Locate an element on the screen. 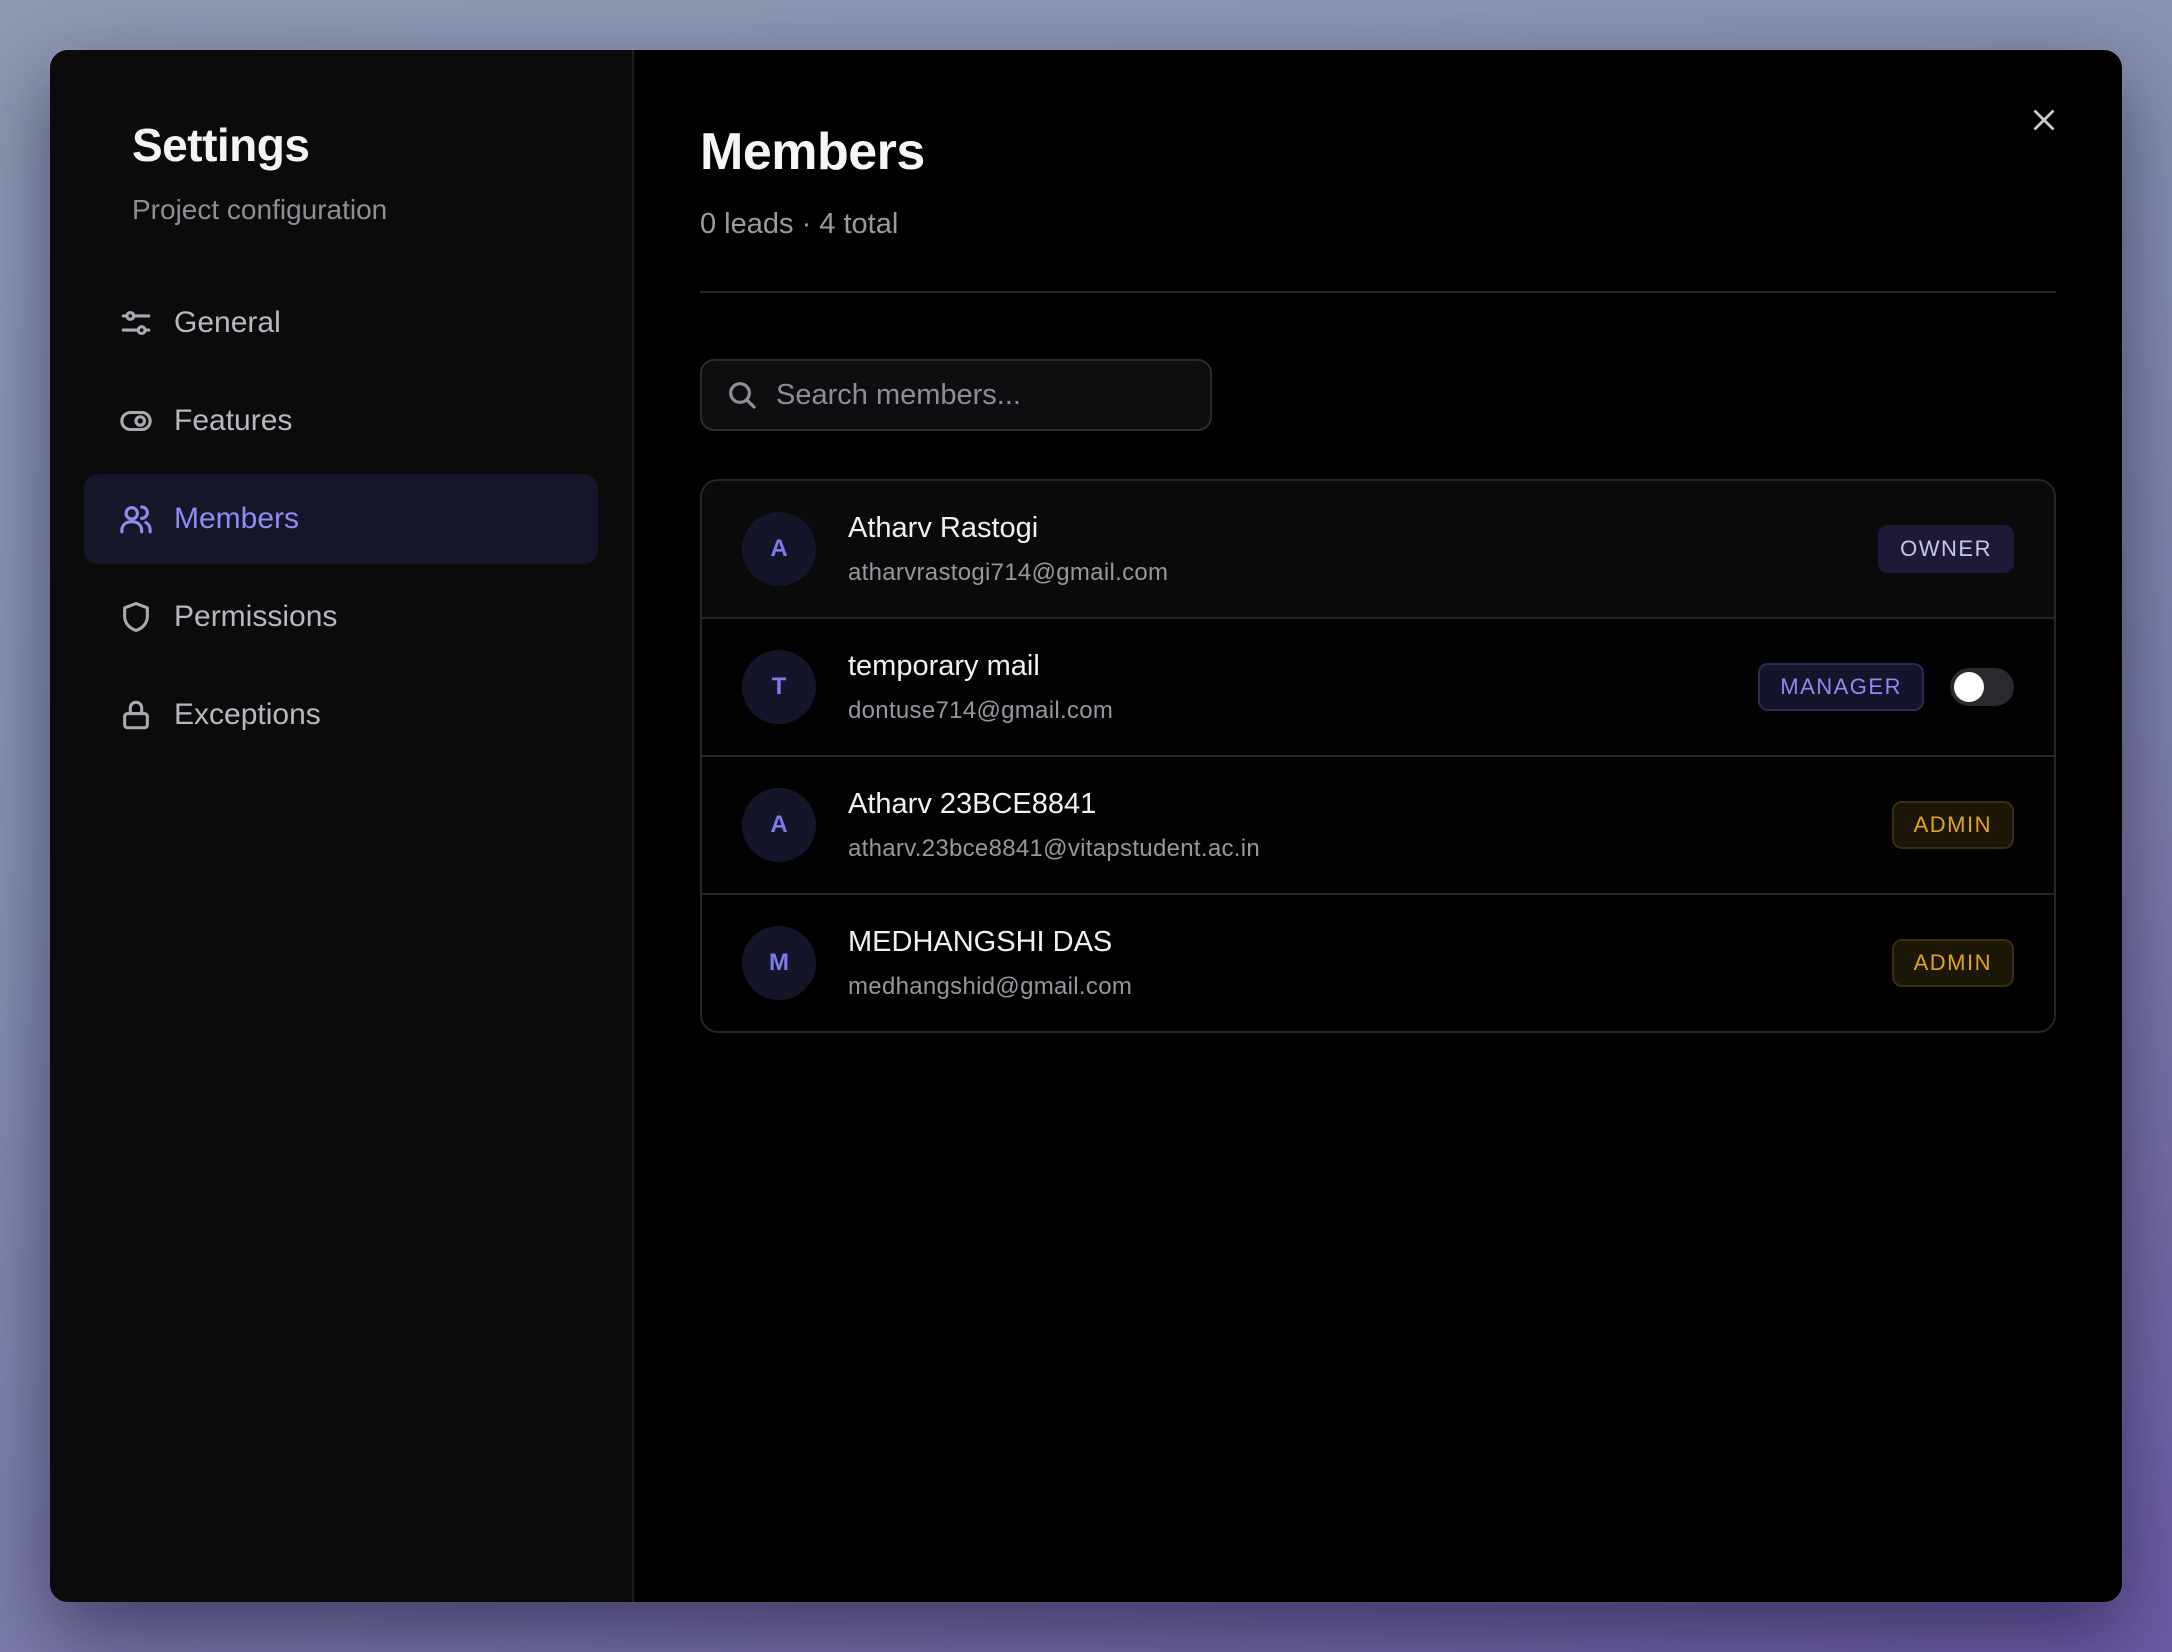  sidebar-item-exceptions: Exceptions is located at coordinates (341, 715).